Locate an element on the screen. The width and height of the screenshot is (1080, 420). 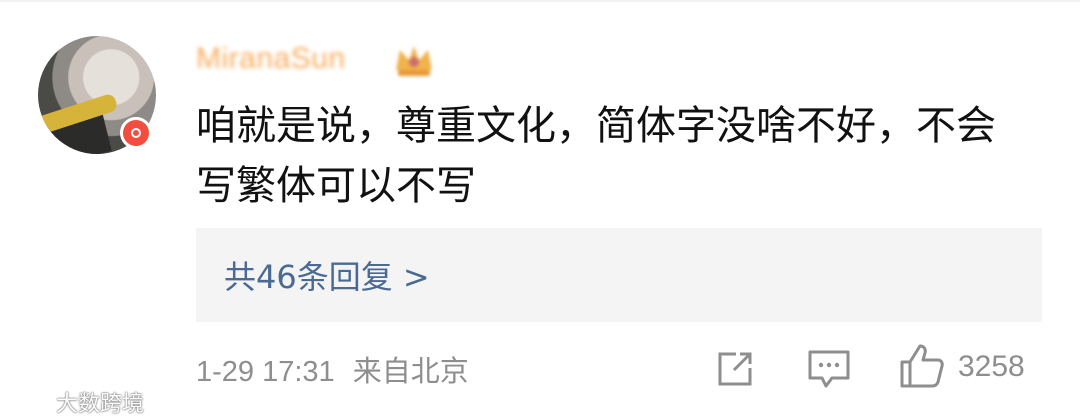
share-icon is located at coordinates (735, 369).